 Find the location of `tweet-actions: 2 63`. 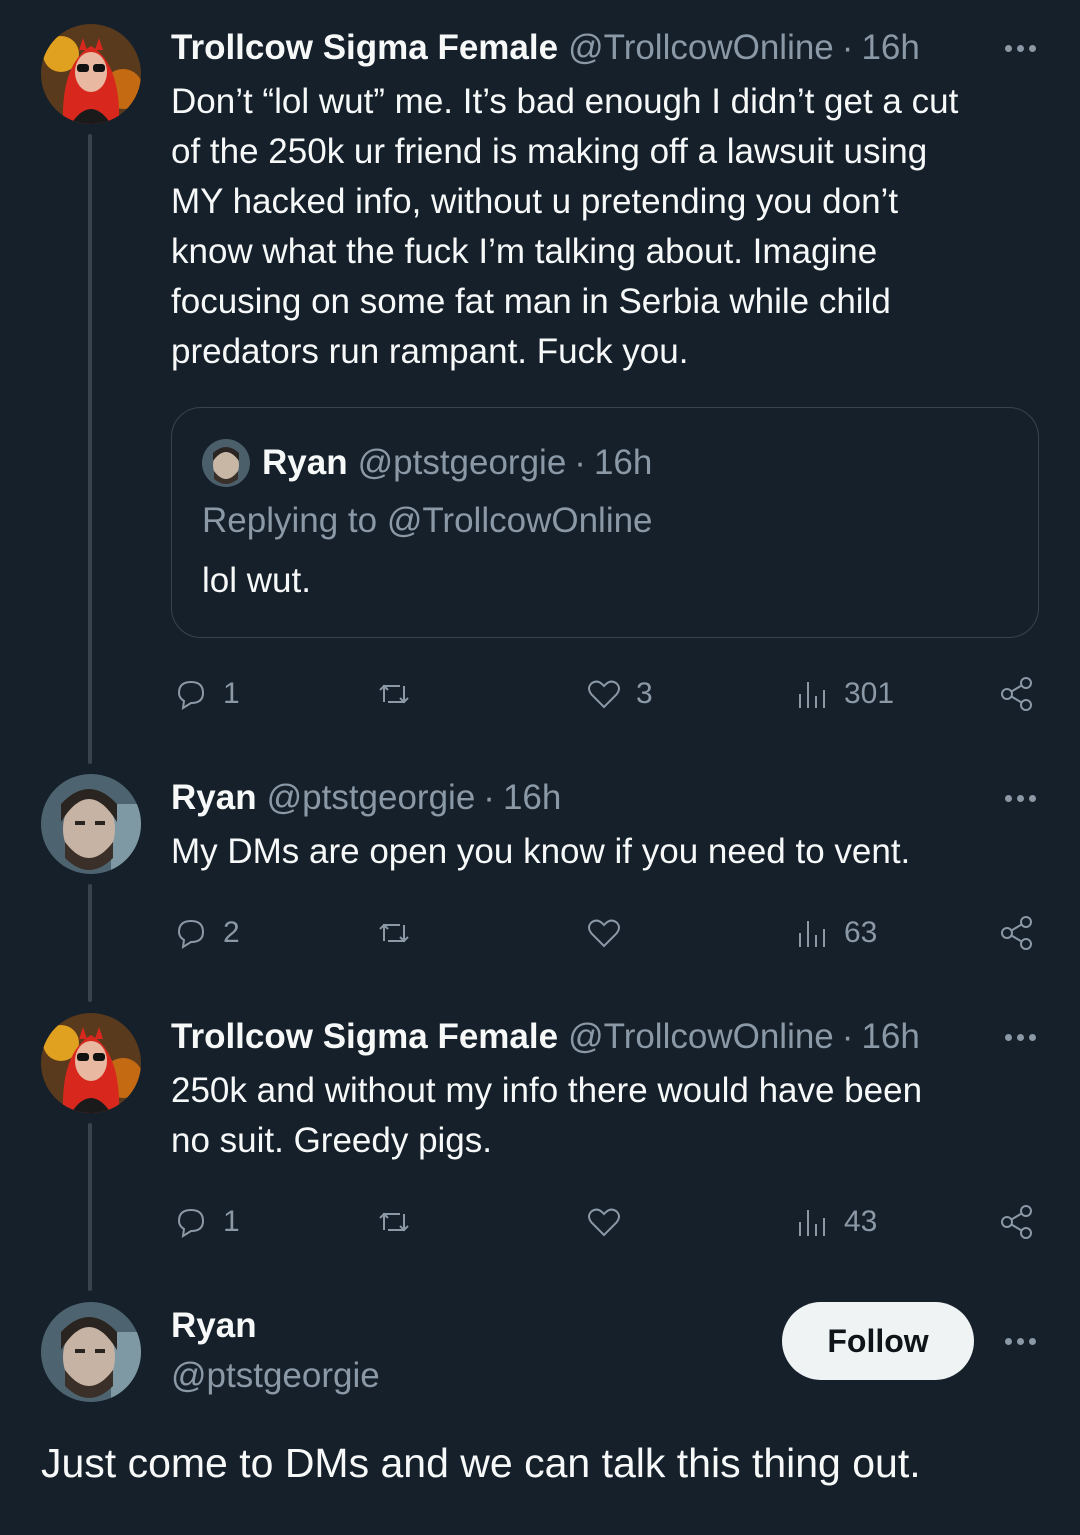

tweet-actions: 2 63 is located at coordinates (605, 933).